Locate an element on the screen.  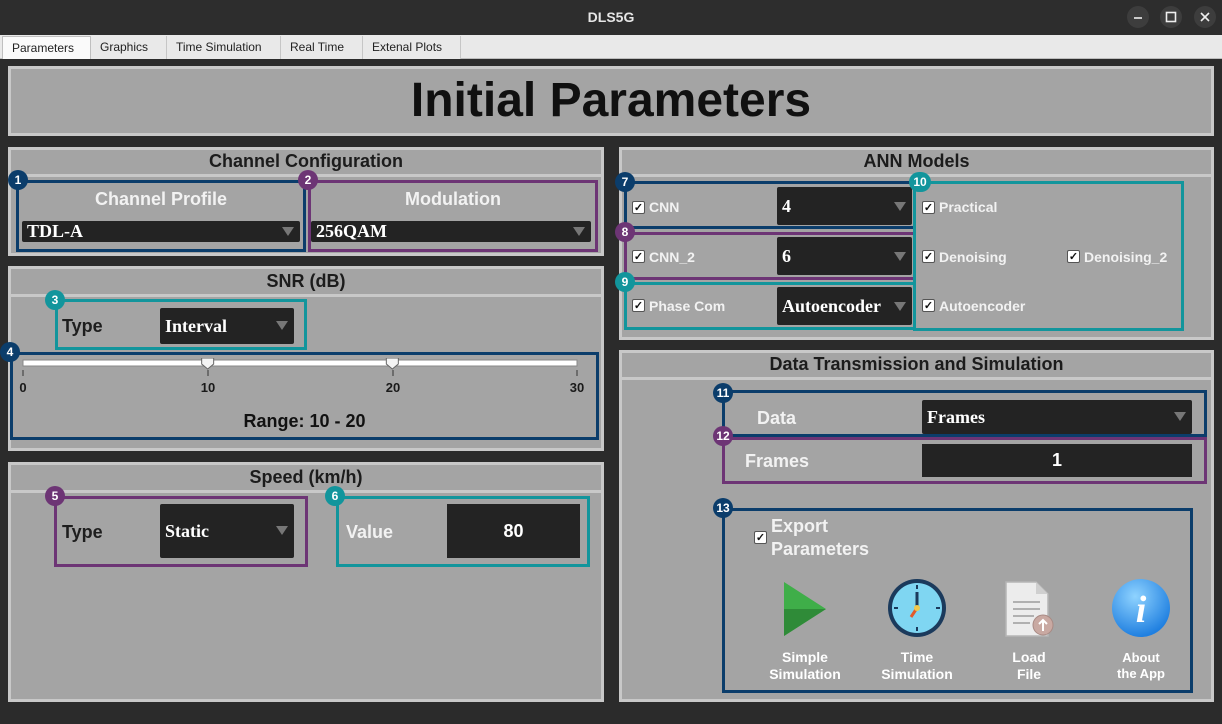
denoising-checkbox: ✓ is located at coordinates (928, 256).